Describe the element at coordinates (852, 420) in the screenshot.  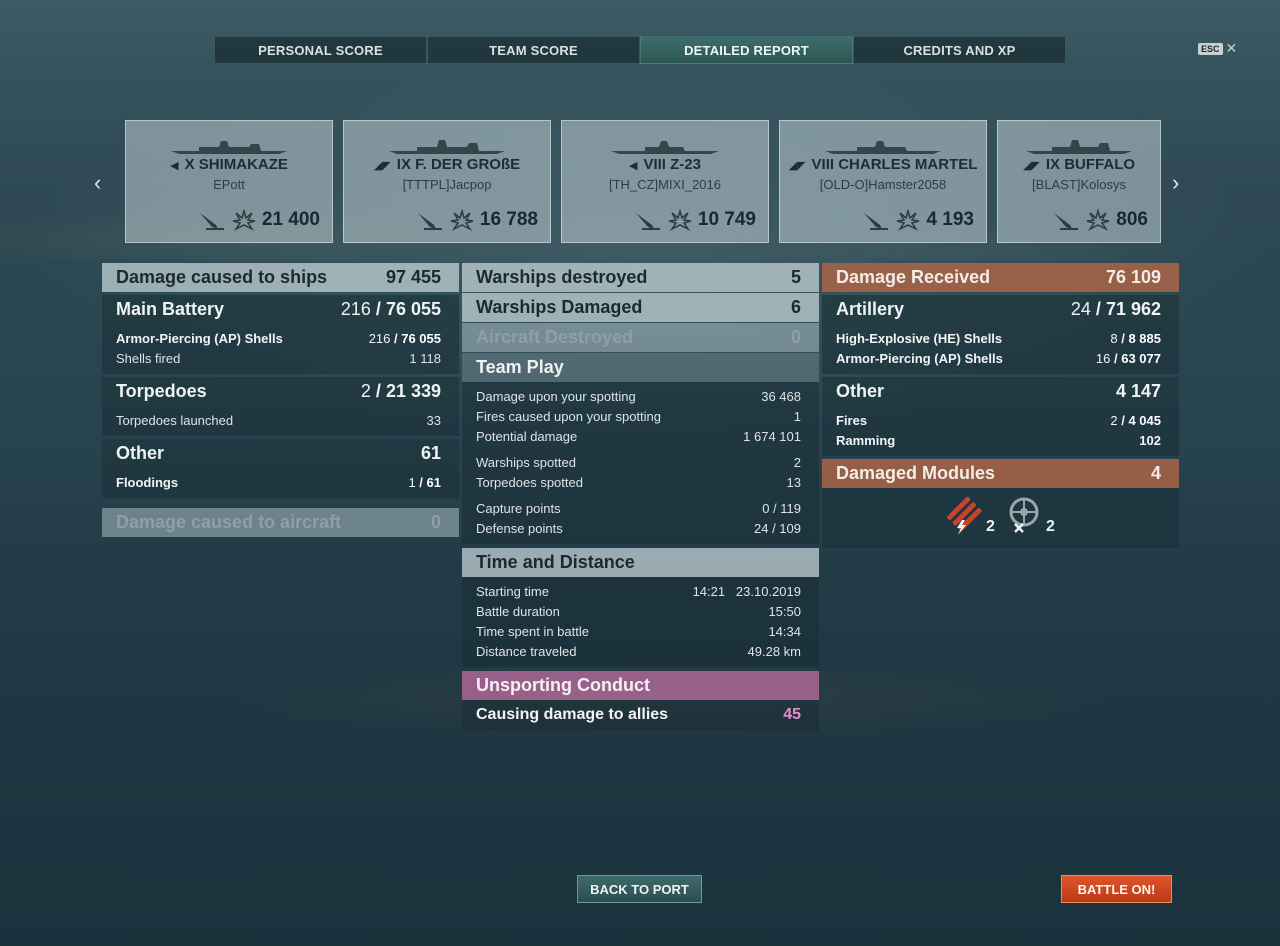
I see `fires-label: Fires` at that location.